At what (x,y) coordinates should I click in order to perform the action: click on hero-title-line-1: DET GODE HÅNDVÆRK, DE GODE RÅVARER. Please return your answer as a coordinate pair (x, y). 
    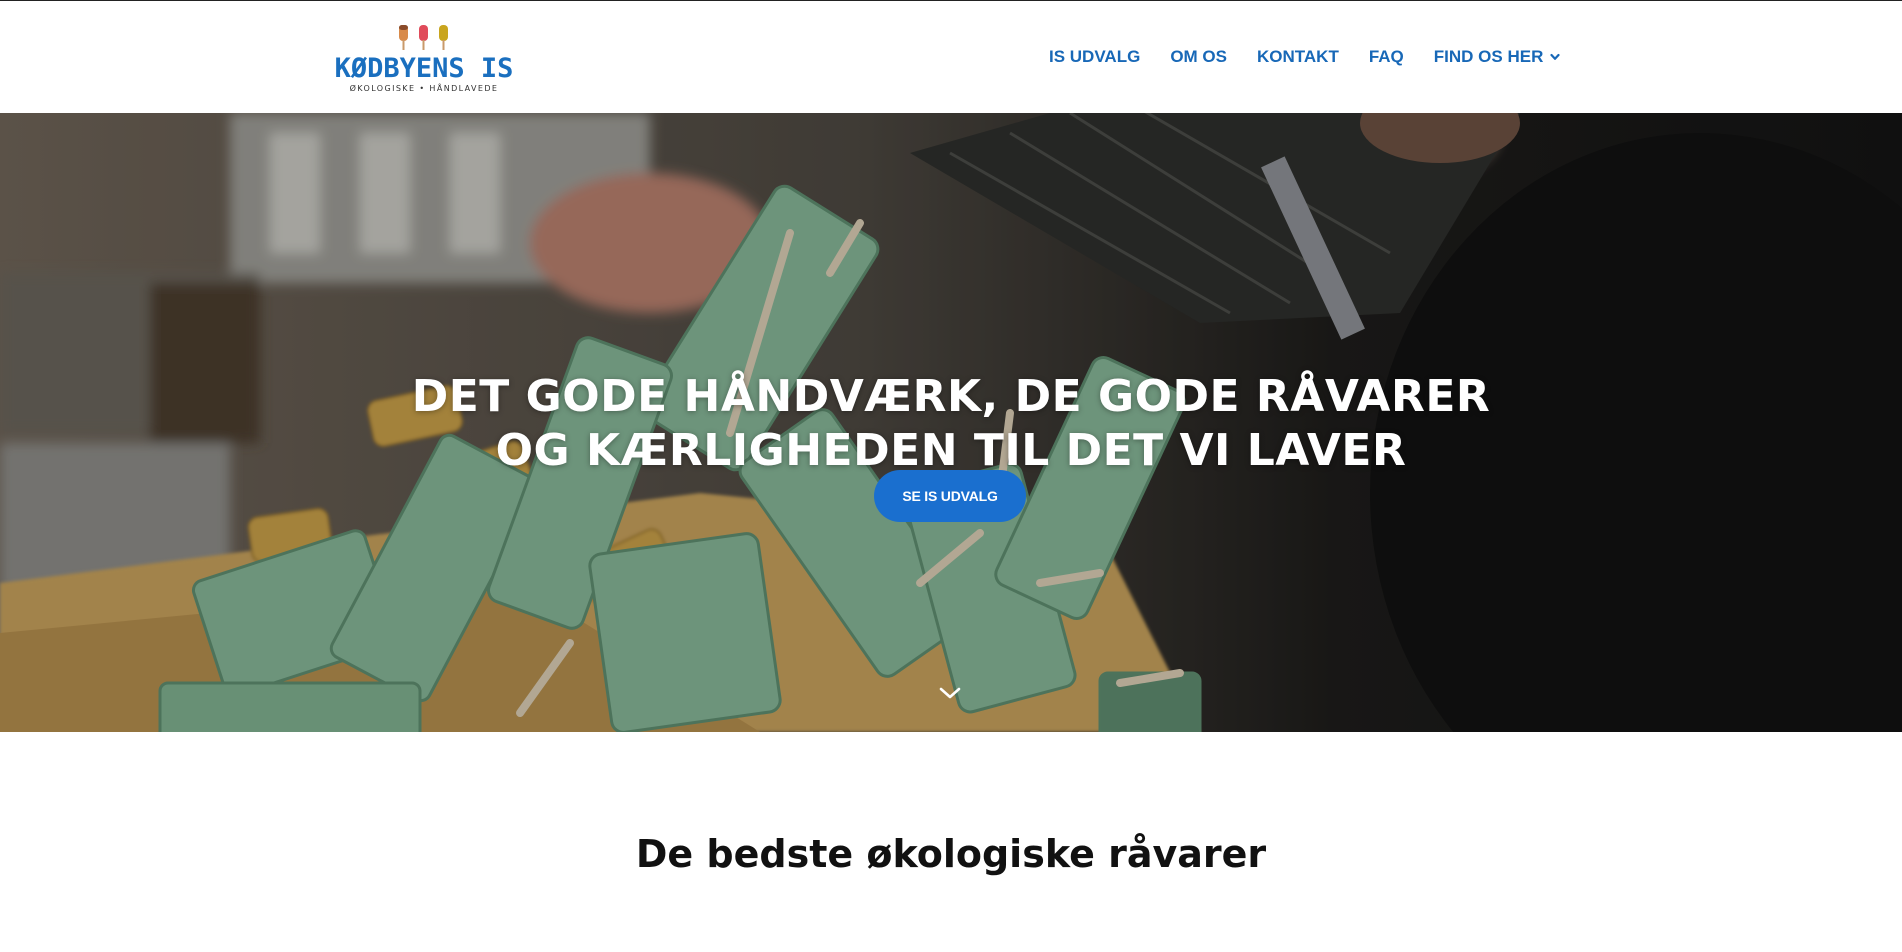
    Looking at the image, I should click on (951, 397).